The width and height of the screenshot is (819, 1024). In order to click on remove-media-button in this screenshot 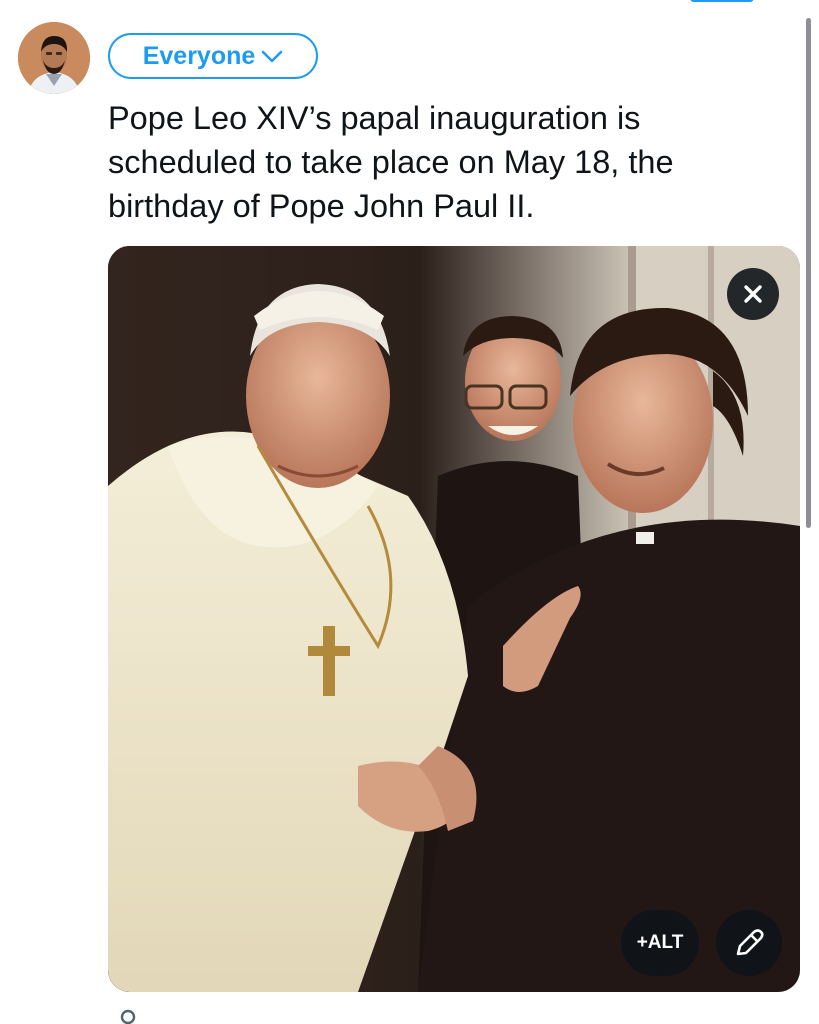, I will do `click(753, 294)`.